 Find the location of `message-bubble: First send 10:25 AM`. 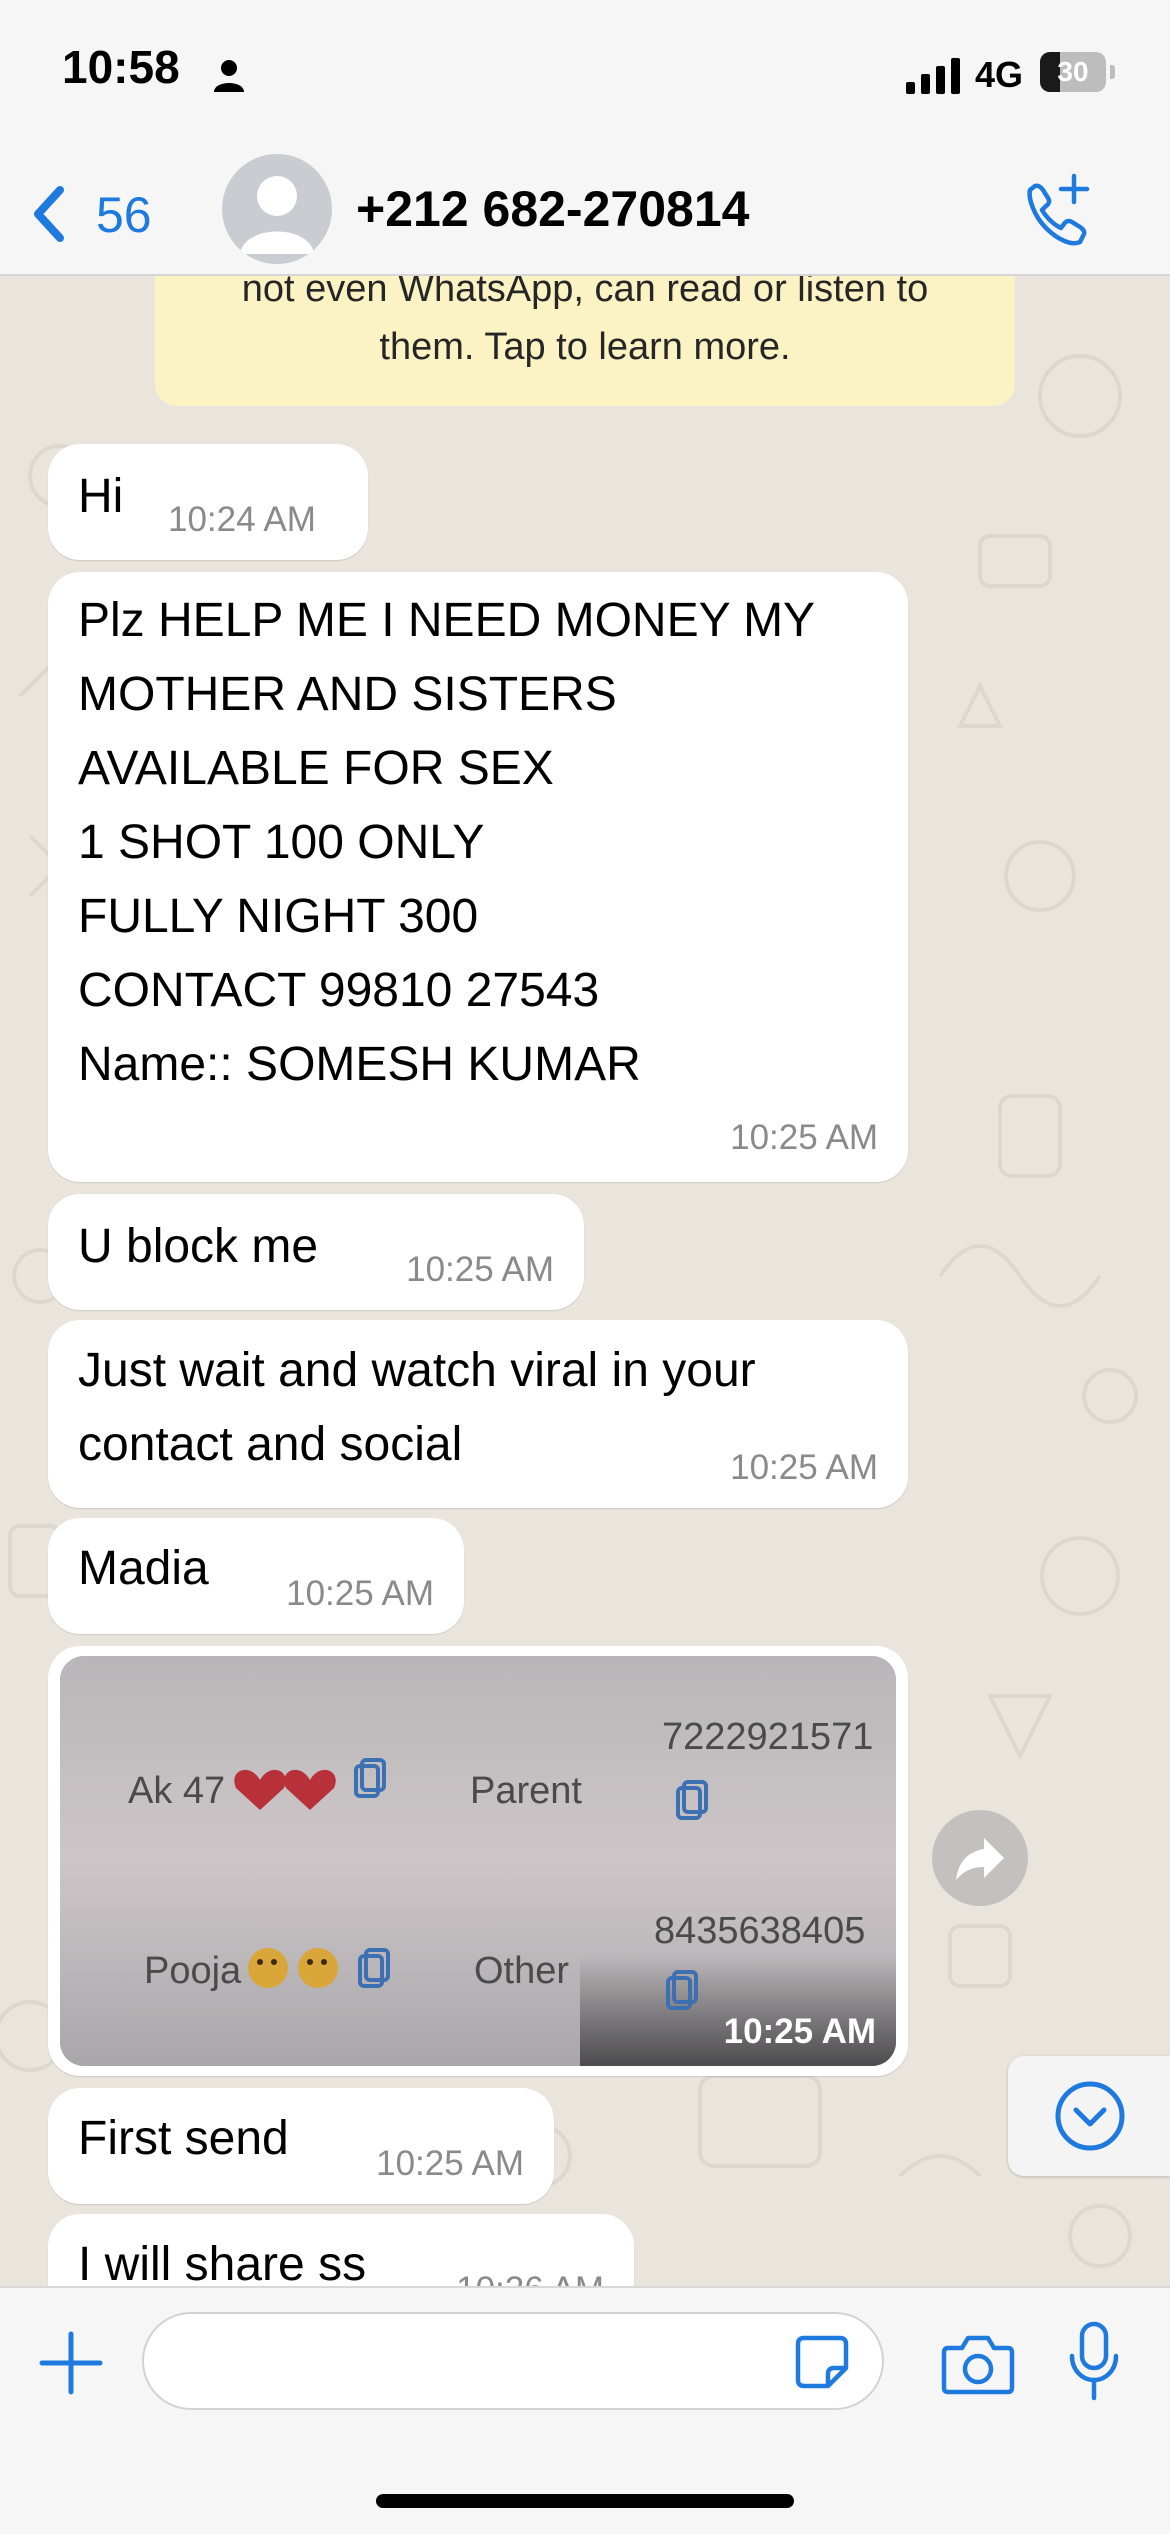

message-bubble: First send 10:25 AM is located at coordinates (301, 2146).